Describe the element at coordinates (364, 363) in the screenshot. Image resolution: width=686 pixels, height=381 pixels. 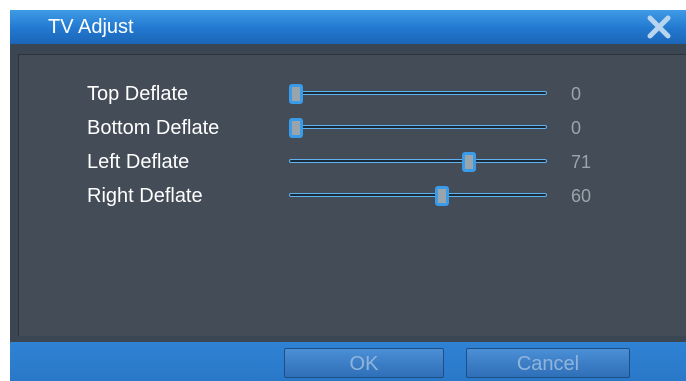
I see `ok-button: OK` at that location.